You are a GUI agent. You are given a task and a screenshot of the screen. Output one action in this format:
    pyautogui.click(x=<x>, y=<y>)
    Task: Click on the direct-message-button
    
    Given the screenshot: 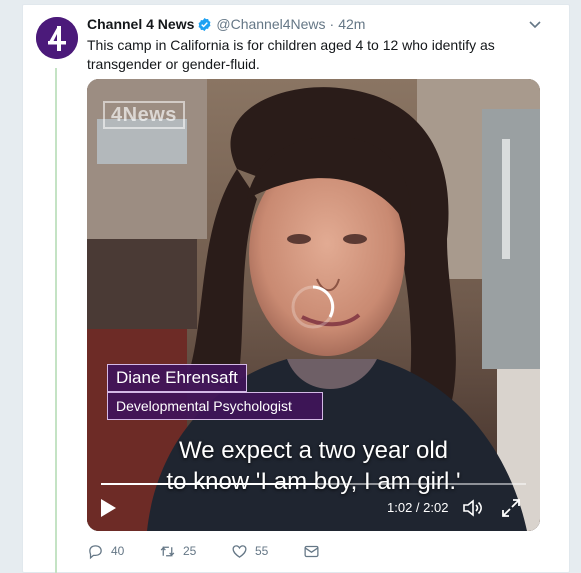 What is the action you would take?
    pyautogui.click(x=311, y=551)
    